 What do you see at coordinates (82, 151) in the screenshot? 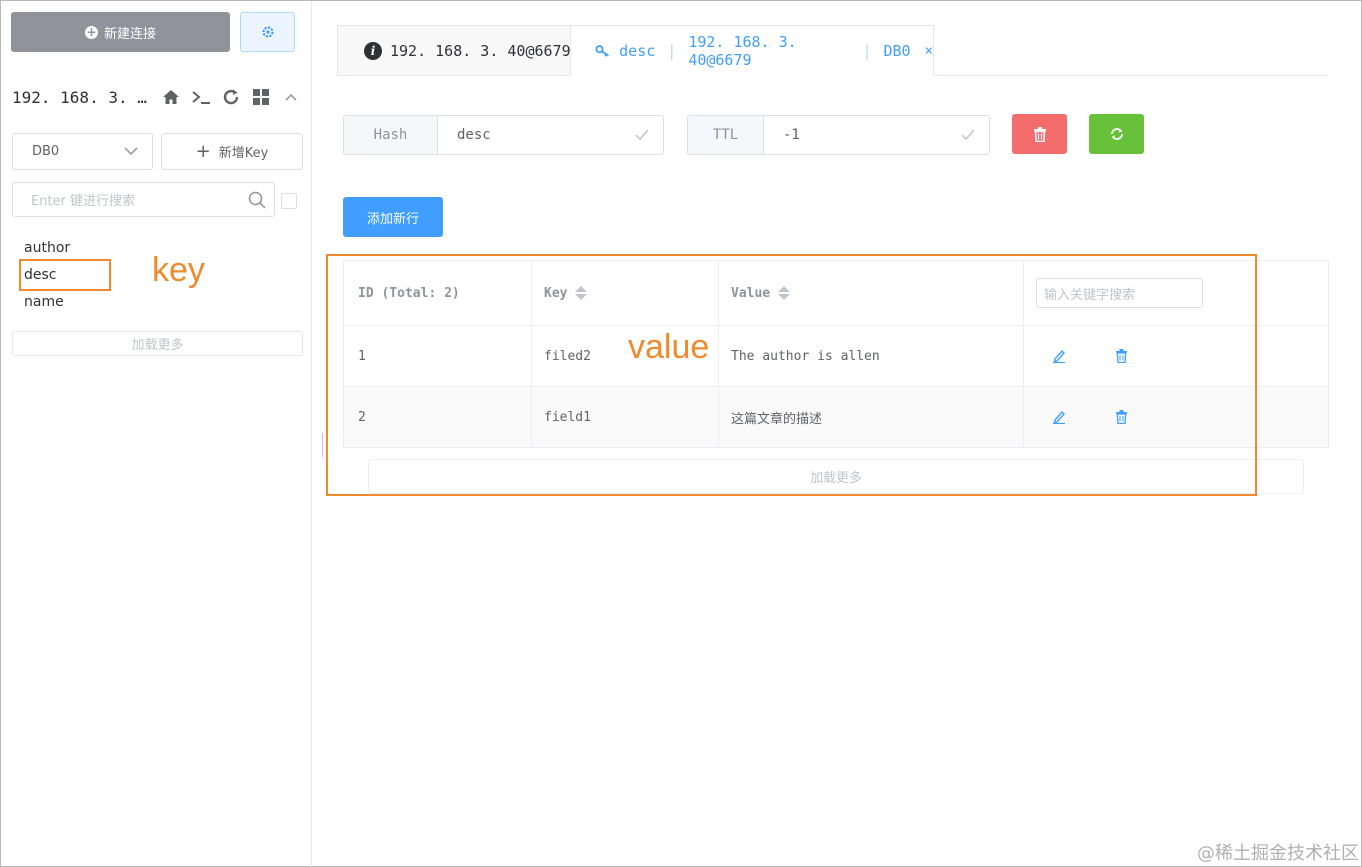
I see `db-select: DB0` at bounding box center [82, 151].